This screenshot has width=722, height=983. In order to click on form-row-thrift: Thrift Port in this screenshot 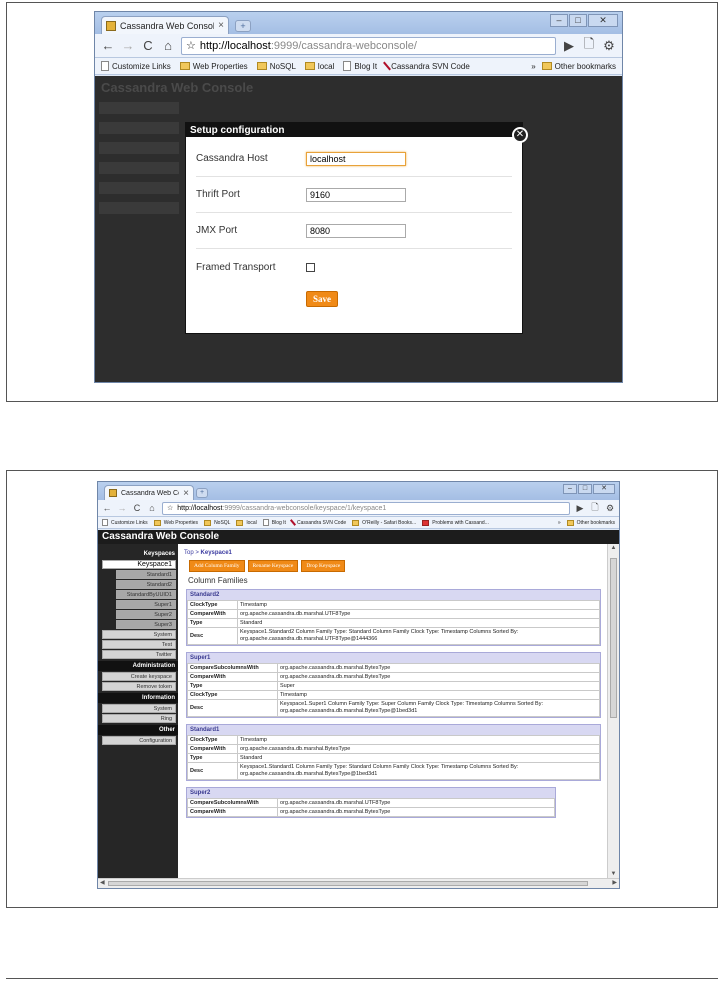, I will do `click(354, 195)`.